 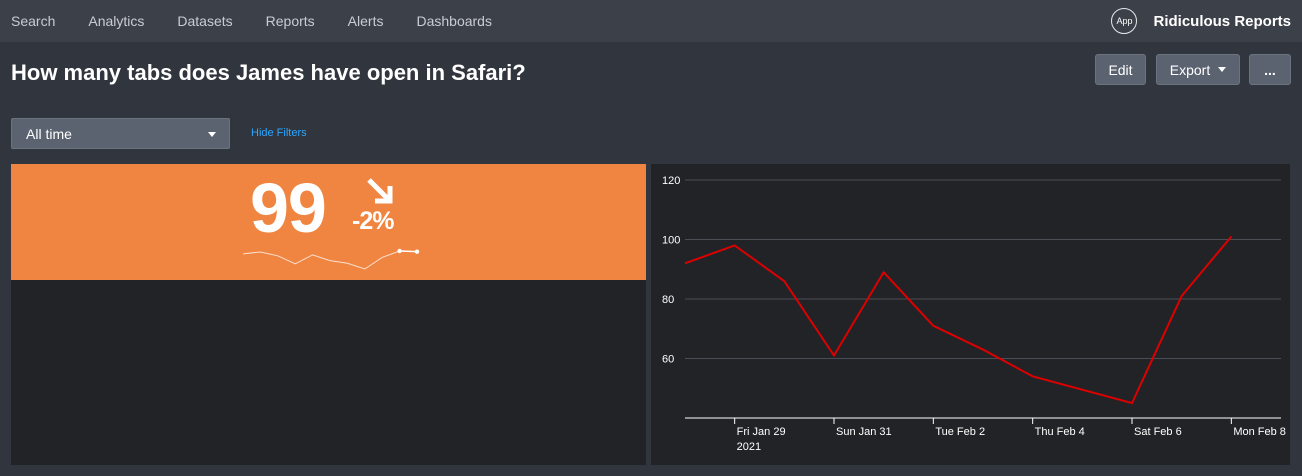 I want to click on x-tick-label: Sun Jan 31, so click(x=864, y=432).